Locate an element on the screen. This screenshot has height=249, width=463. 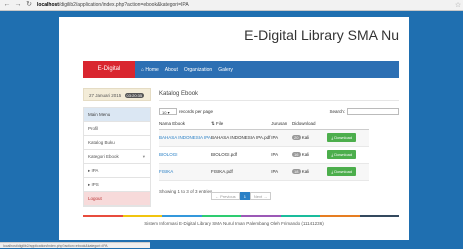
sidebar-item-profil: Profil is located at coordinates (117, 129).